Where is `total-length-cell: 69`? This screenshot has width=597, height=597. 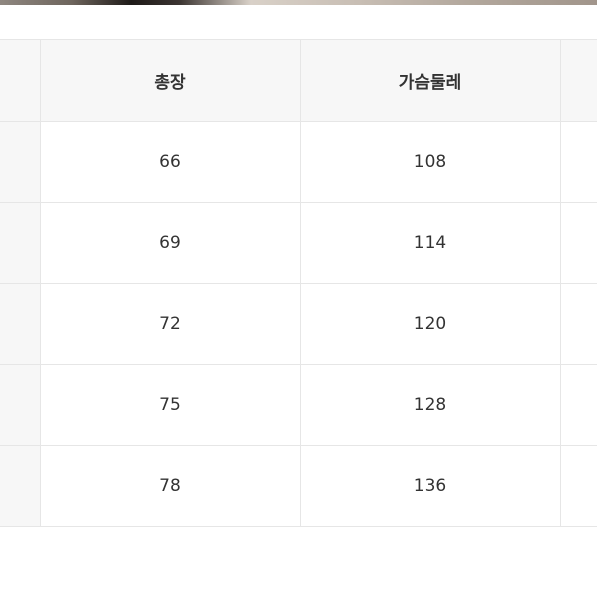
total-length-cell: 69 is located at coordinates (170, 243).